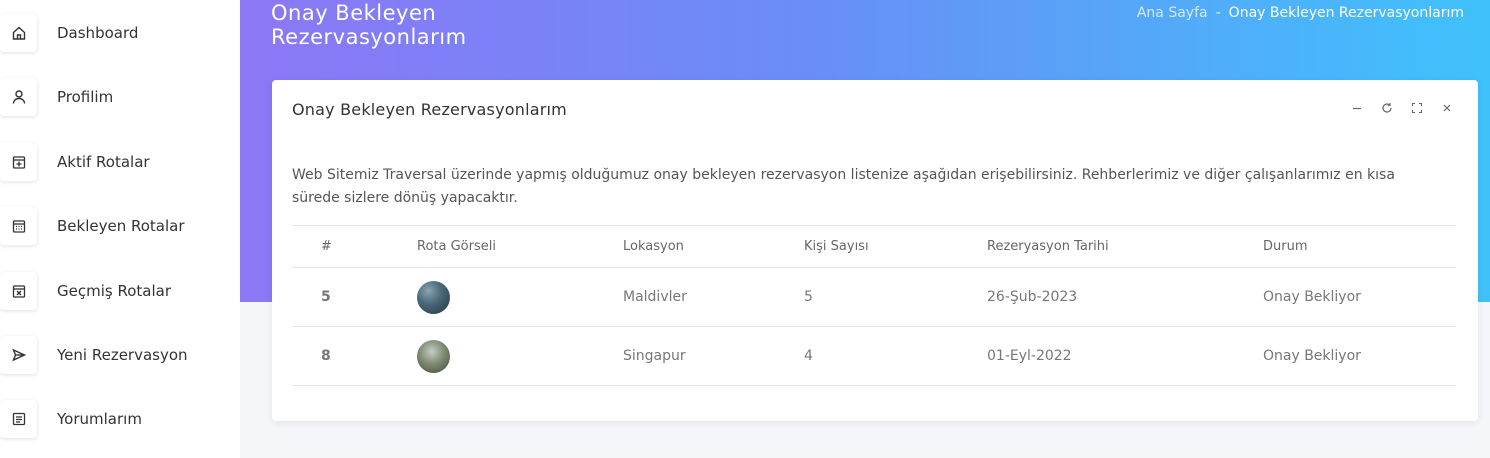  What do you see at coordinates (18, 226) in the screenshot?
I see `calendar-icon` at bounding box center [18, 226].